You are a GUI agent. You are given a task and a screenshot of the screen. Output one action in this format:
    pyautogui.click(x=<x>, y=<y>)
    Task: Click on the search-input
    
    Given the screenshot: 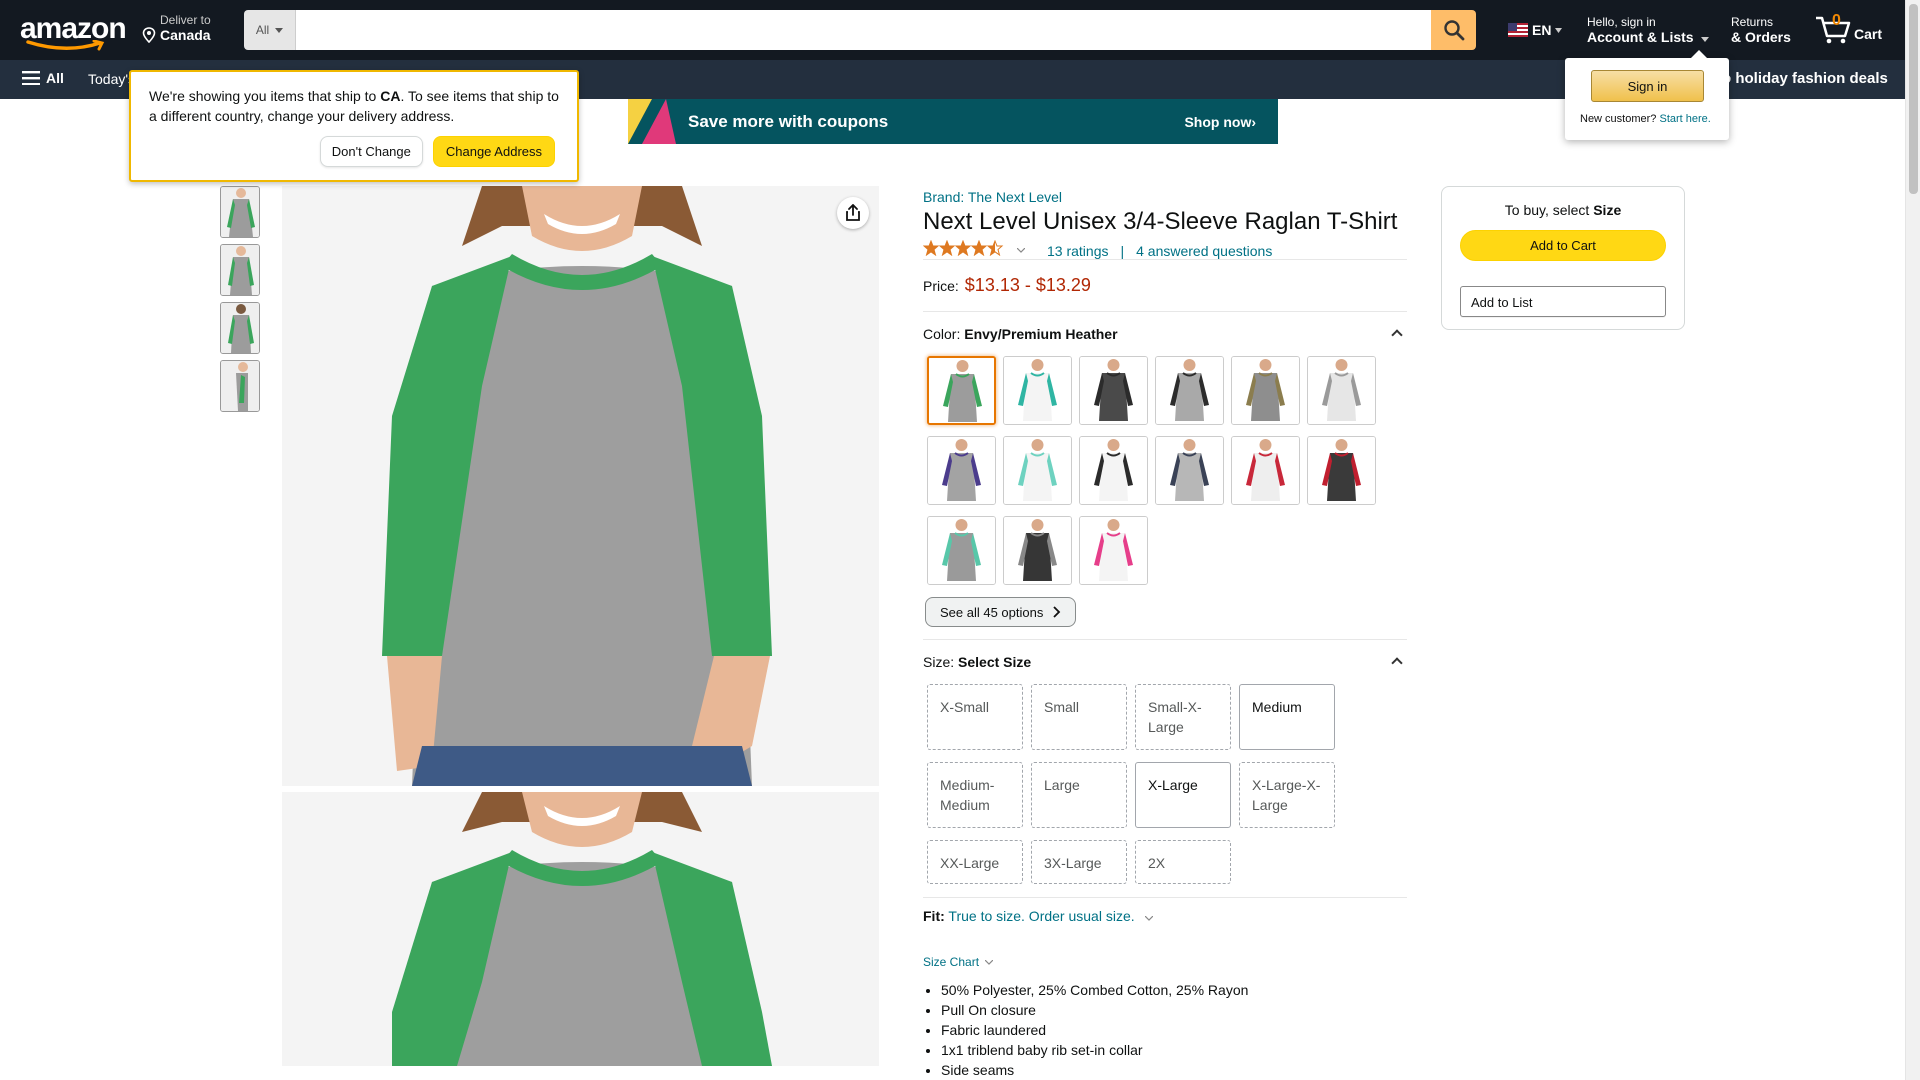 What is the action you would take?
    pyautogui.click(x=863, y=30)
    